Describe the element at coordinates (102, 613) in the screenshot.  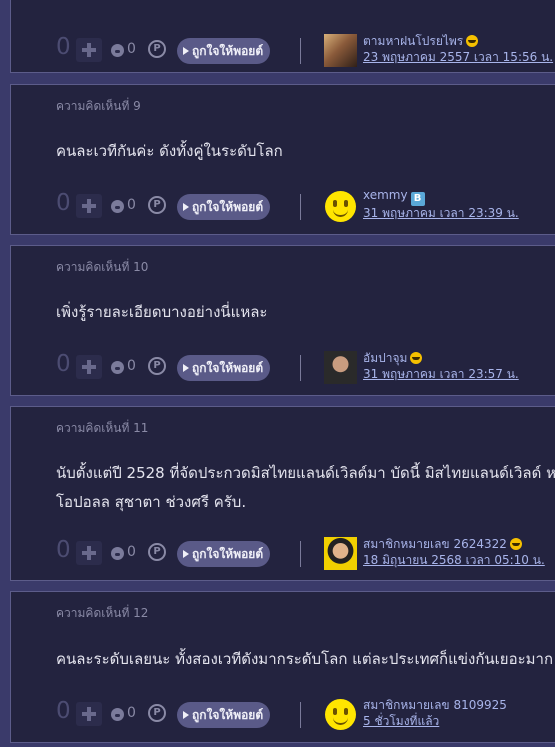
I see `comment-number: ความคิดเห็นที่ 12` at that location.